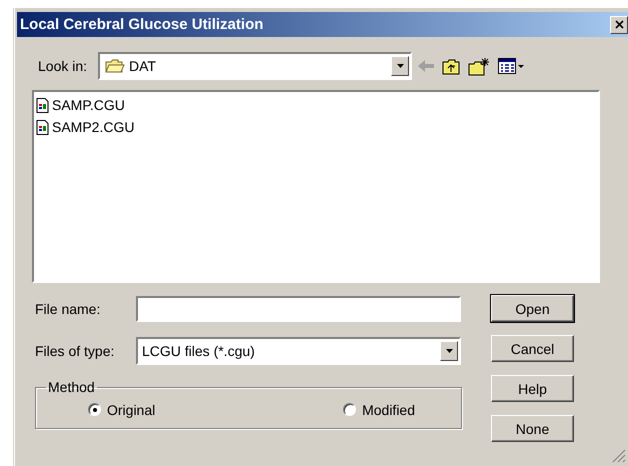 The width and height of the screenshot is (628, 466). What do you see at coordinates (68, 308) in the screenshot?
I see `field-label: File name:` at bounding box center [68, 308].